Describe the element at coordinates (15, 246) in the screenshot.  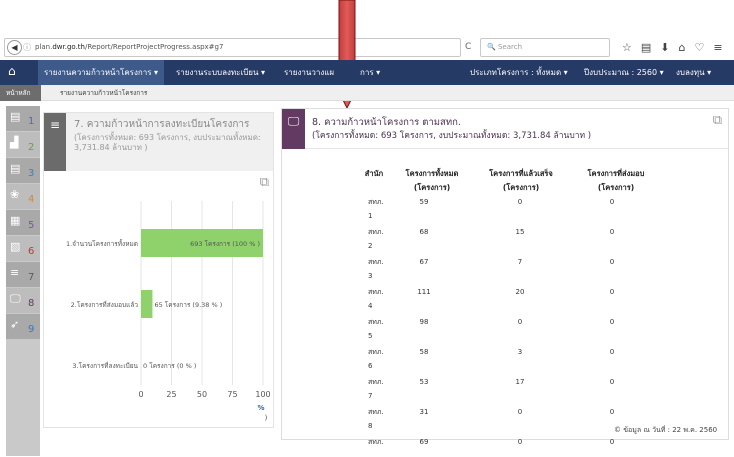
I see `section-icon: ▧` at that location.